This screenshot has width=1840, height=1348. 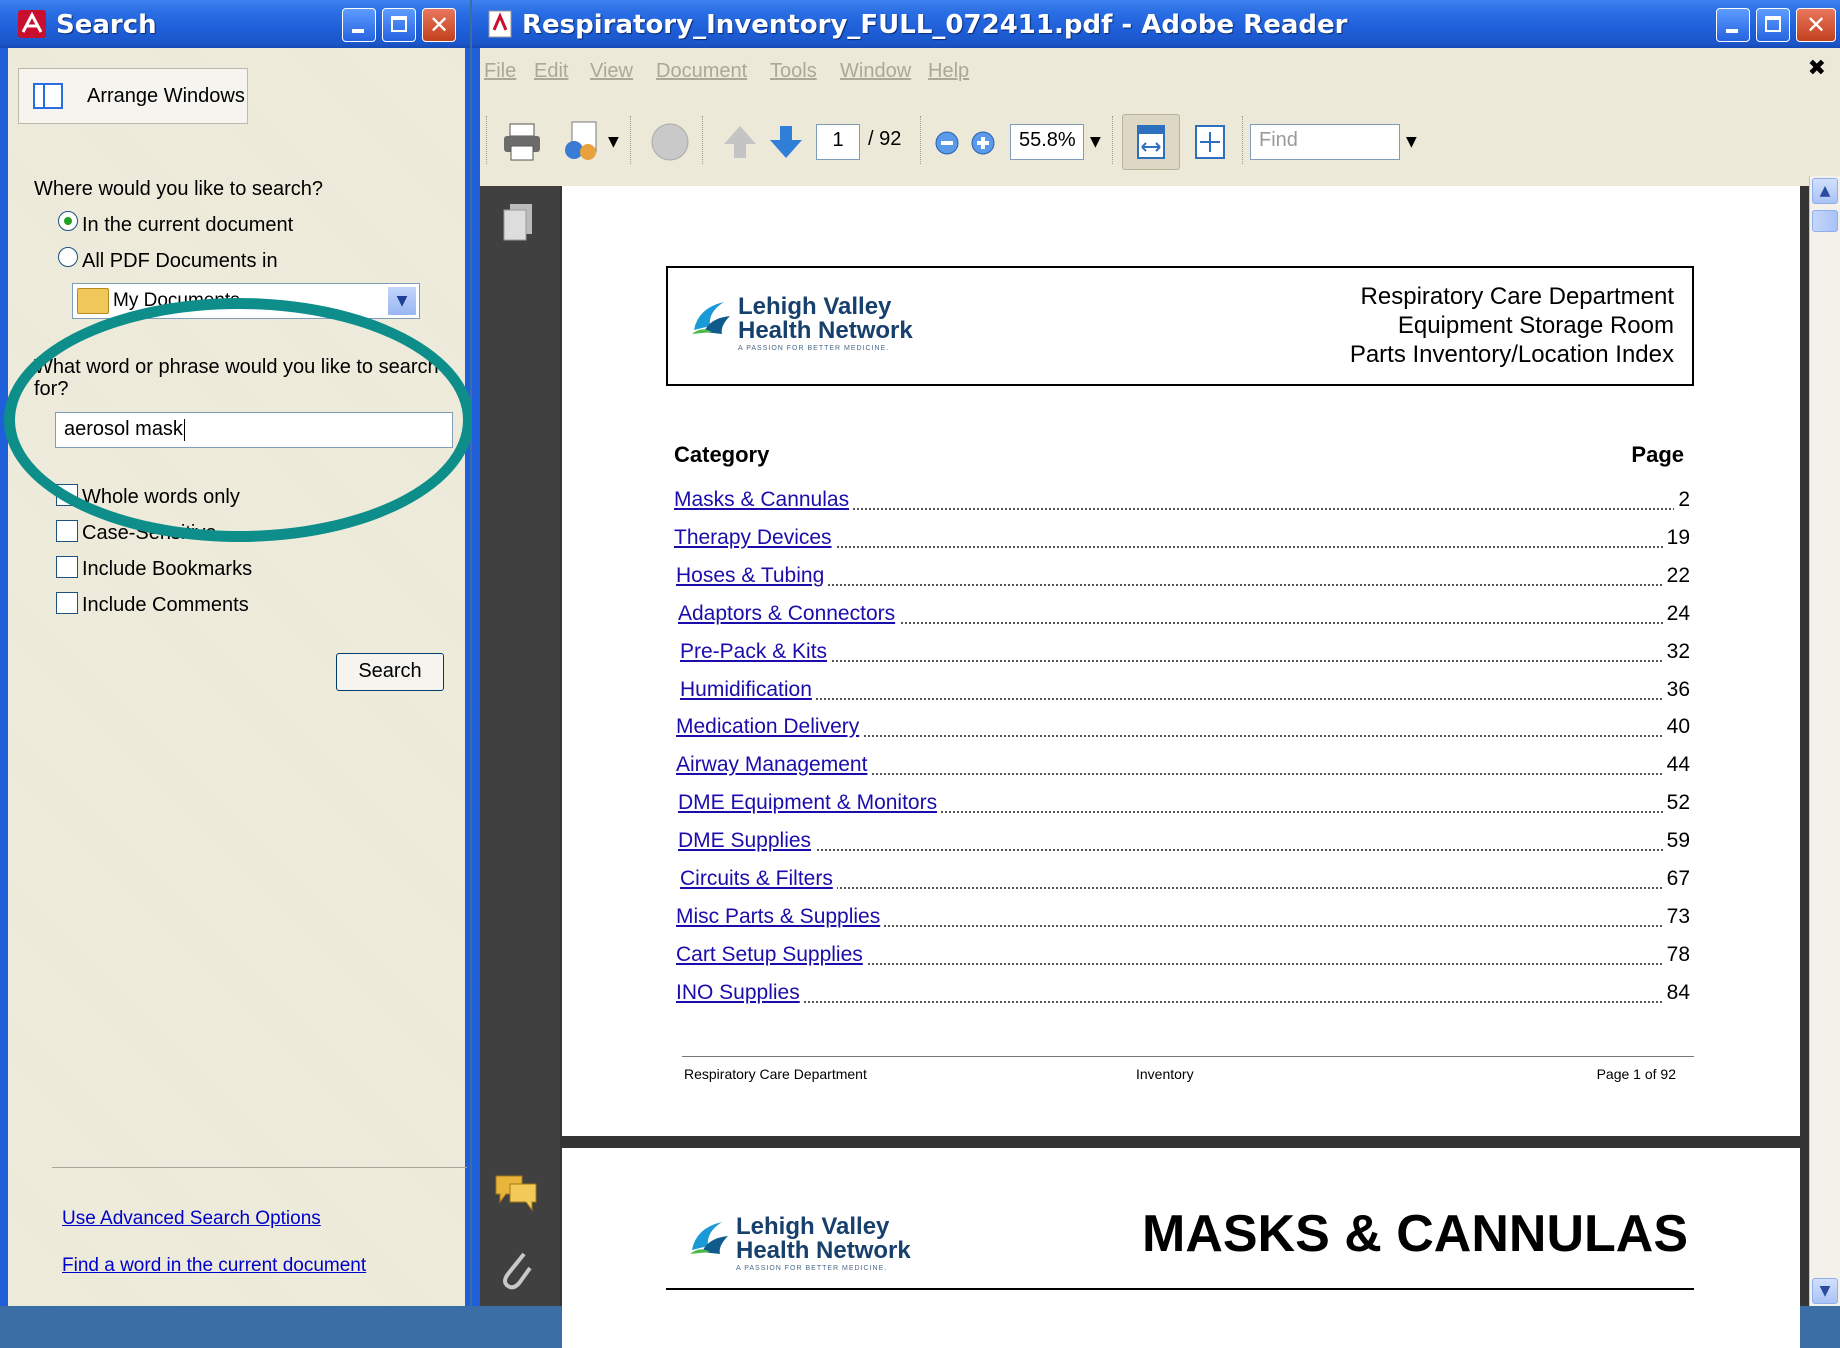 What do you see at coordinates (1682, 500) in the screenshot?
I see `toc-page-number: 2` at bounding box center [1682, 500].